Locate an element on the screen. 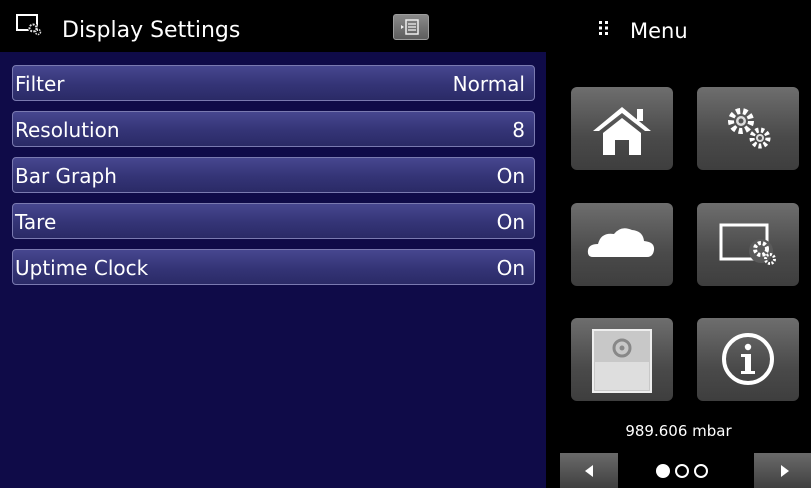 The width and height of the screenshot is (811, 488). setting-label: Tare is located at coordinates (36, 222).